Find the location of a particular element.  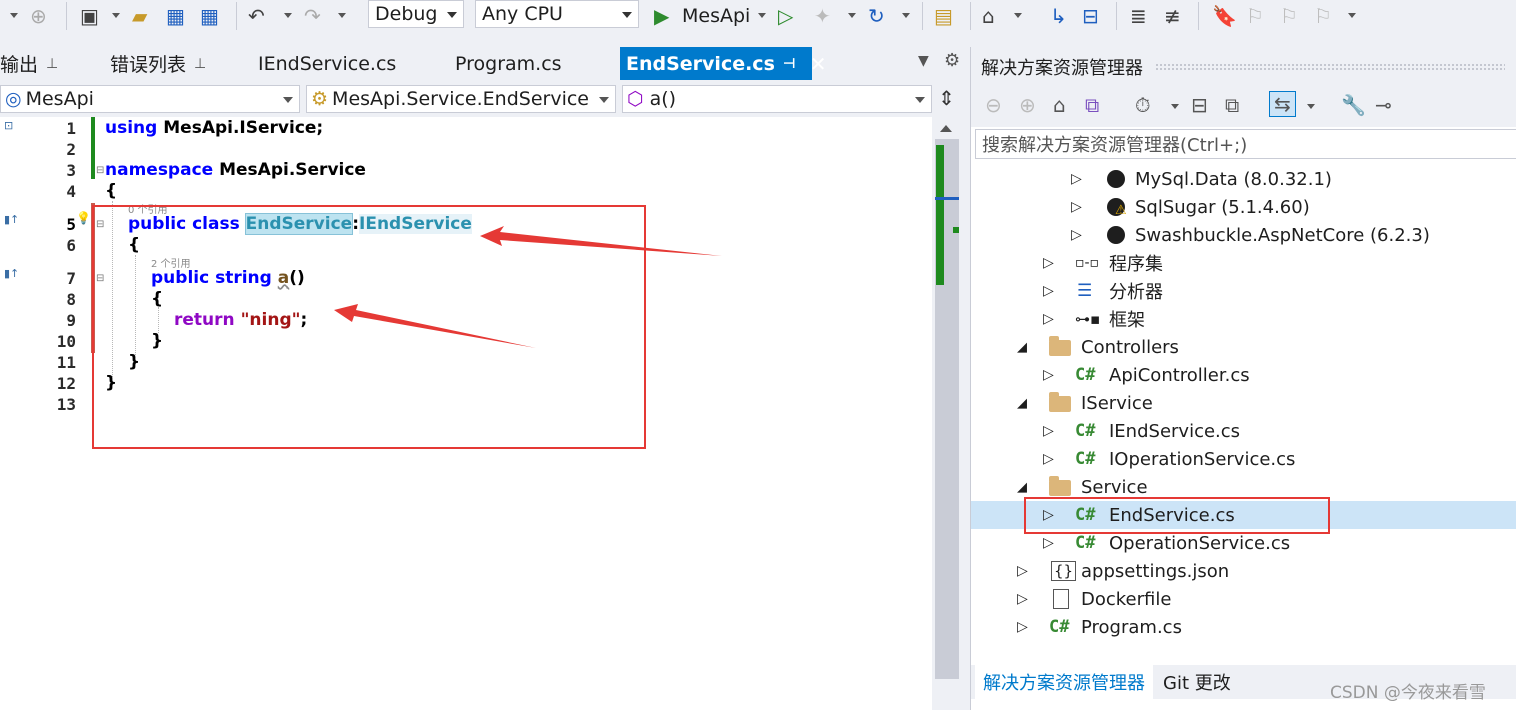

view-dropdown-arrow is located at coordinates (1311, 106).